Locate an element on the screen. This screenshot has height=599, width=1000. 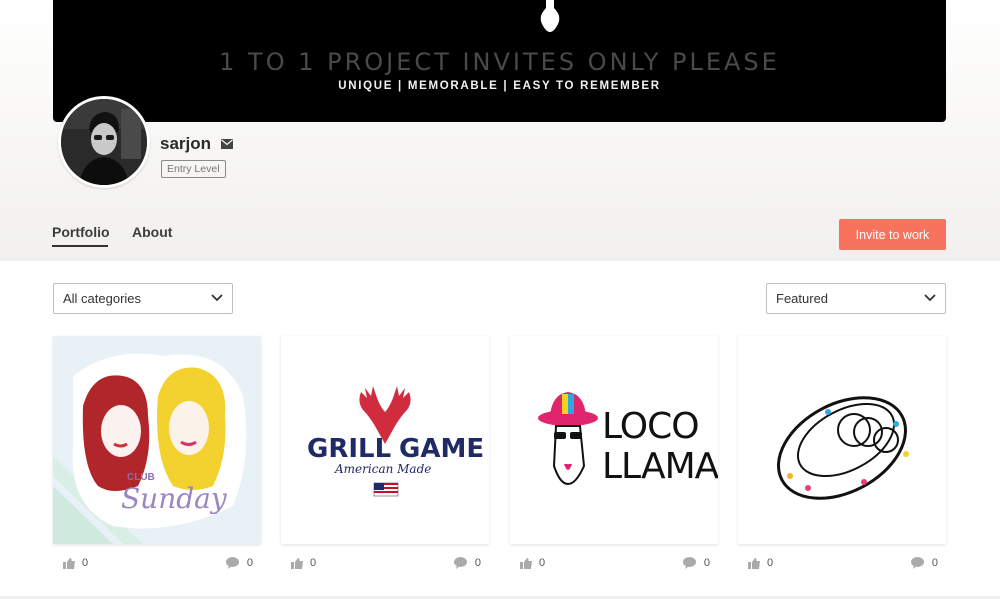
portfolio-item-label-llama: LLAMA is located at coordinates (660, 466).